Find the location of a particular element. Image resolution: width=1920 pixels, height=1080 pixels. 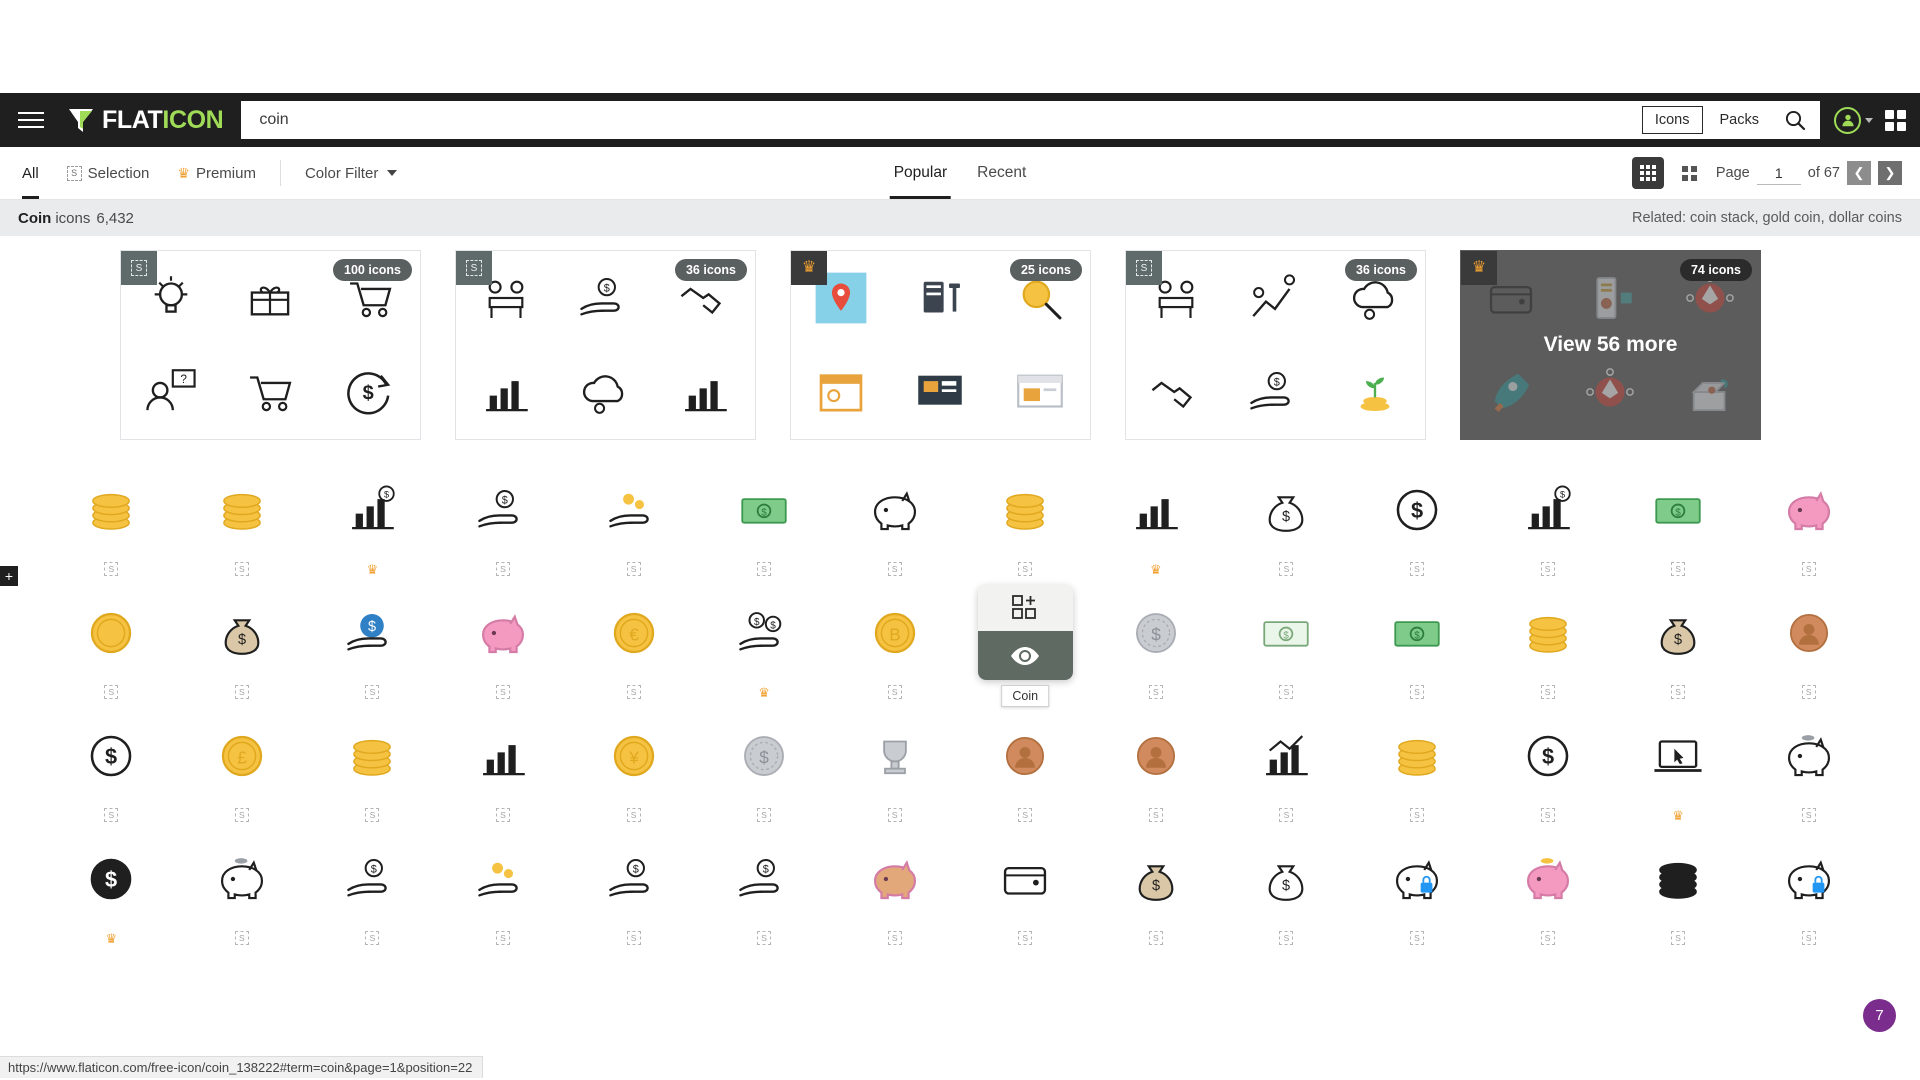

unbox-coin-icon is located at coordinates (1710, 392).